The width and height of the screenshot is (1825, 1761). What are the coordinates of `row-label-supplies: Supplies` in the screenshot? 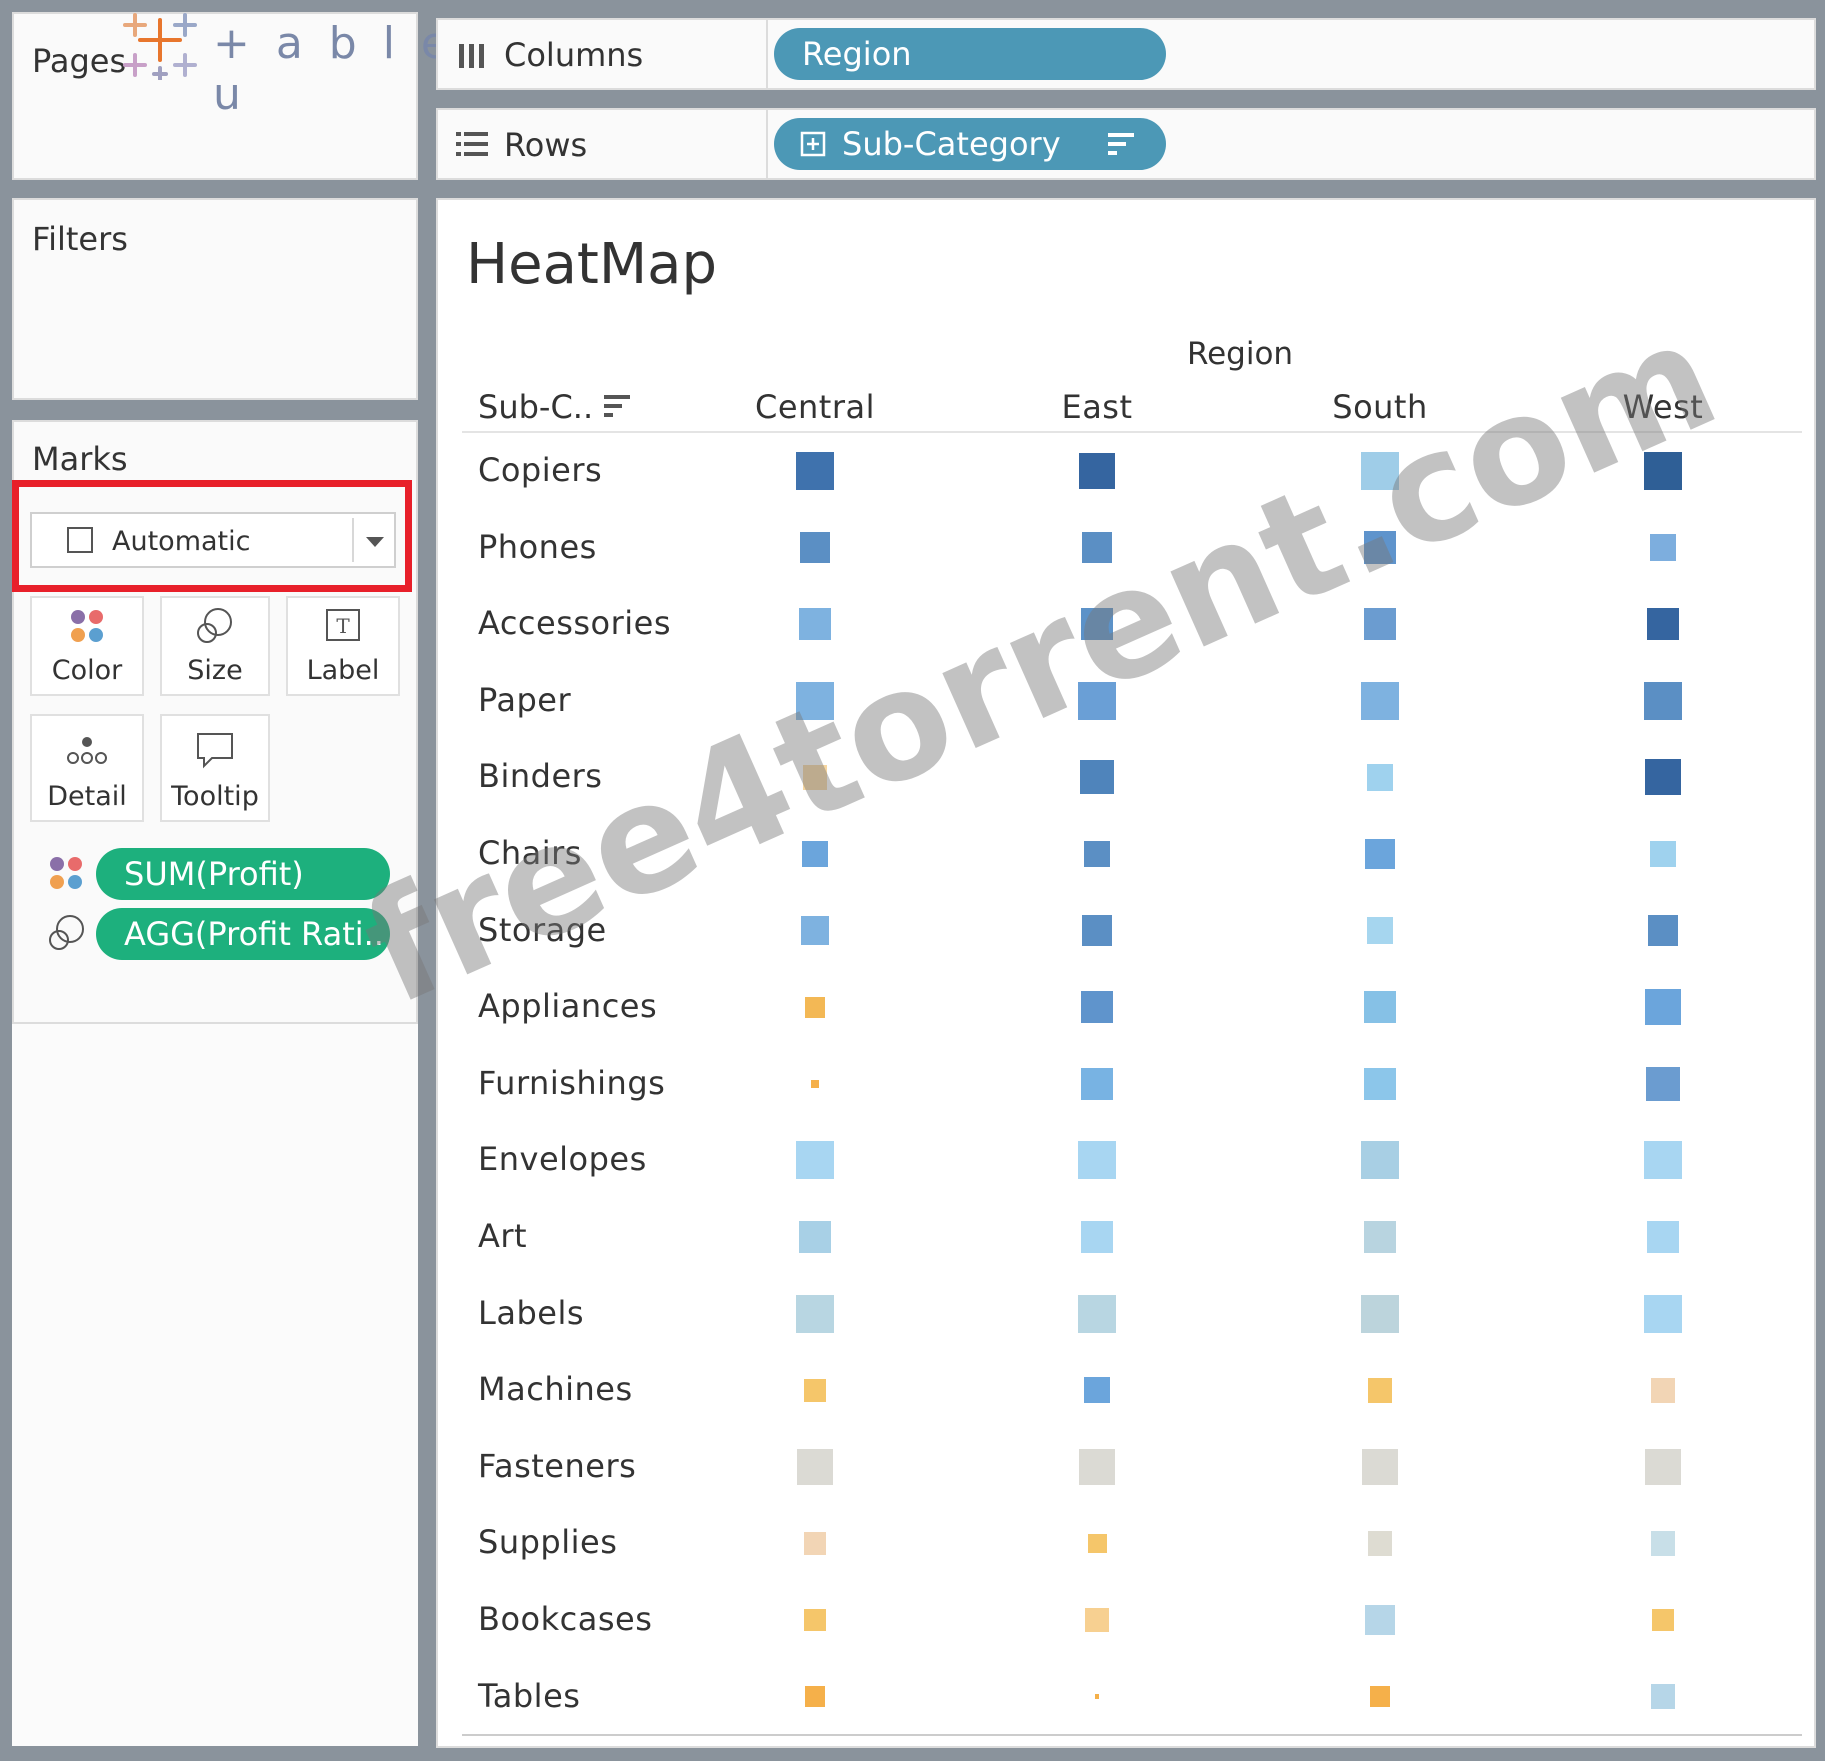 It's located at (547, 1542).